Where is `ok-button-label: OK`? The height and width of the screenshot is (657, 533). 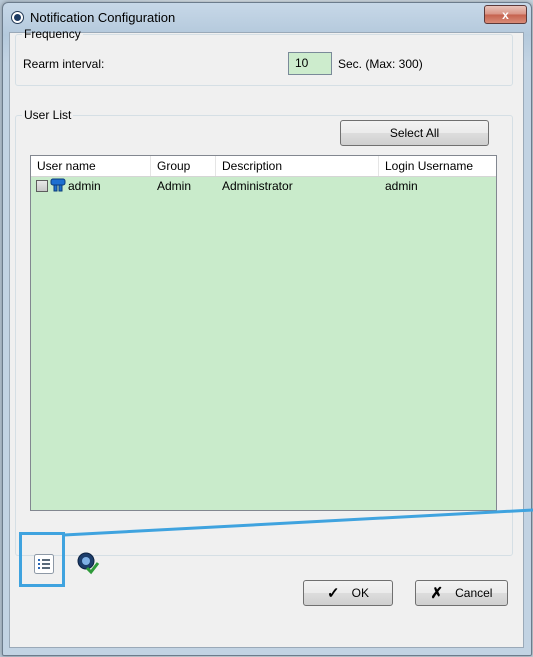 ok-button-label: OK is located at coordinates (360, 593).